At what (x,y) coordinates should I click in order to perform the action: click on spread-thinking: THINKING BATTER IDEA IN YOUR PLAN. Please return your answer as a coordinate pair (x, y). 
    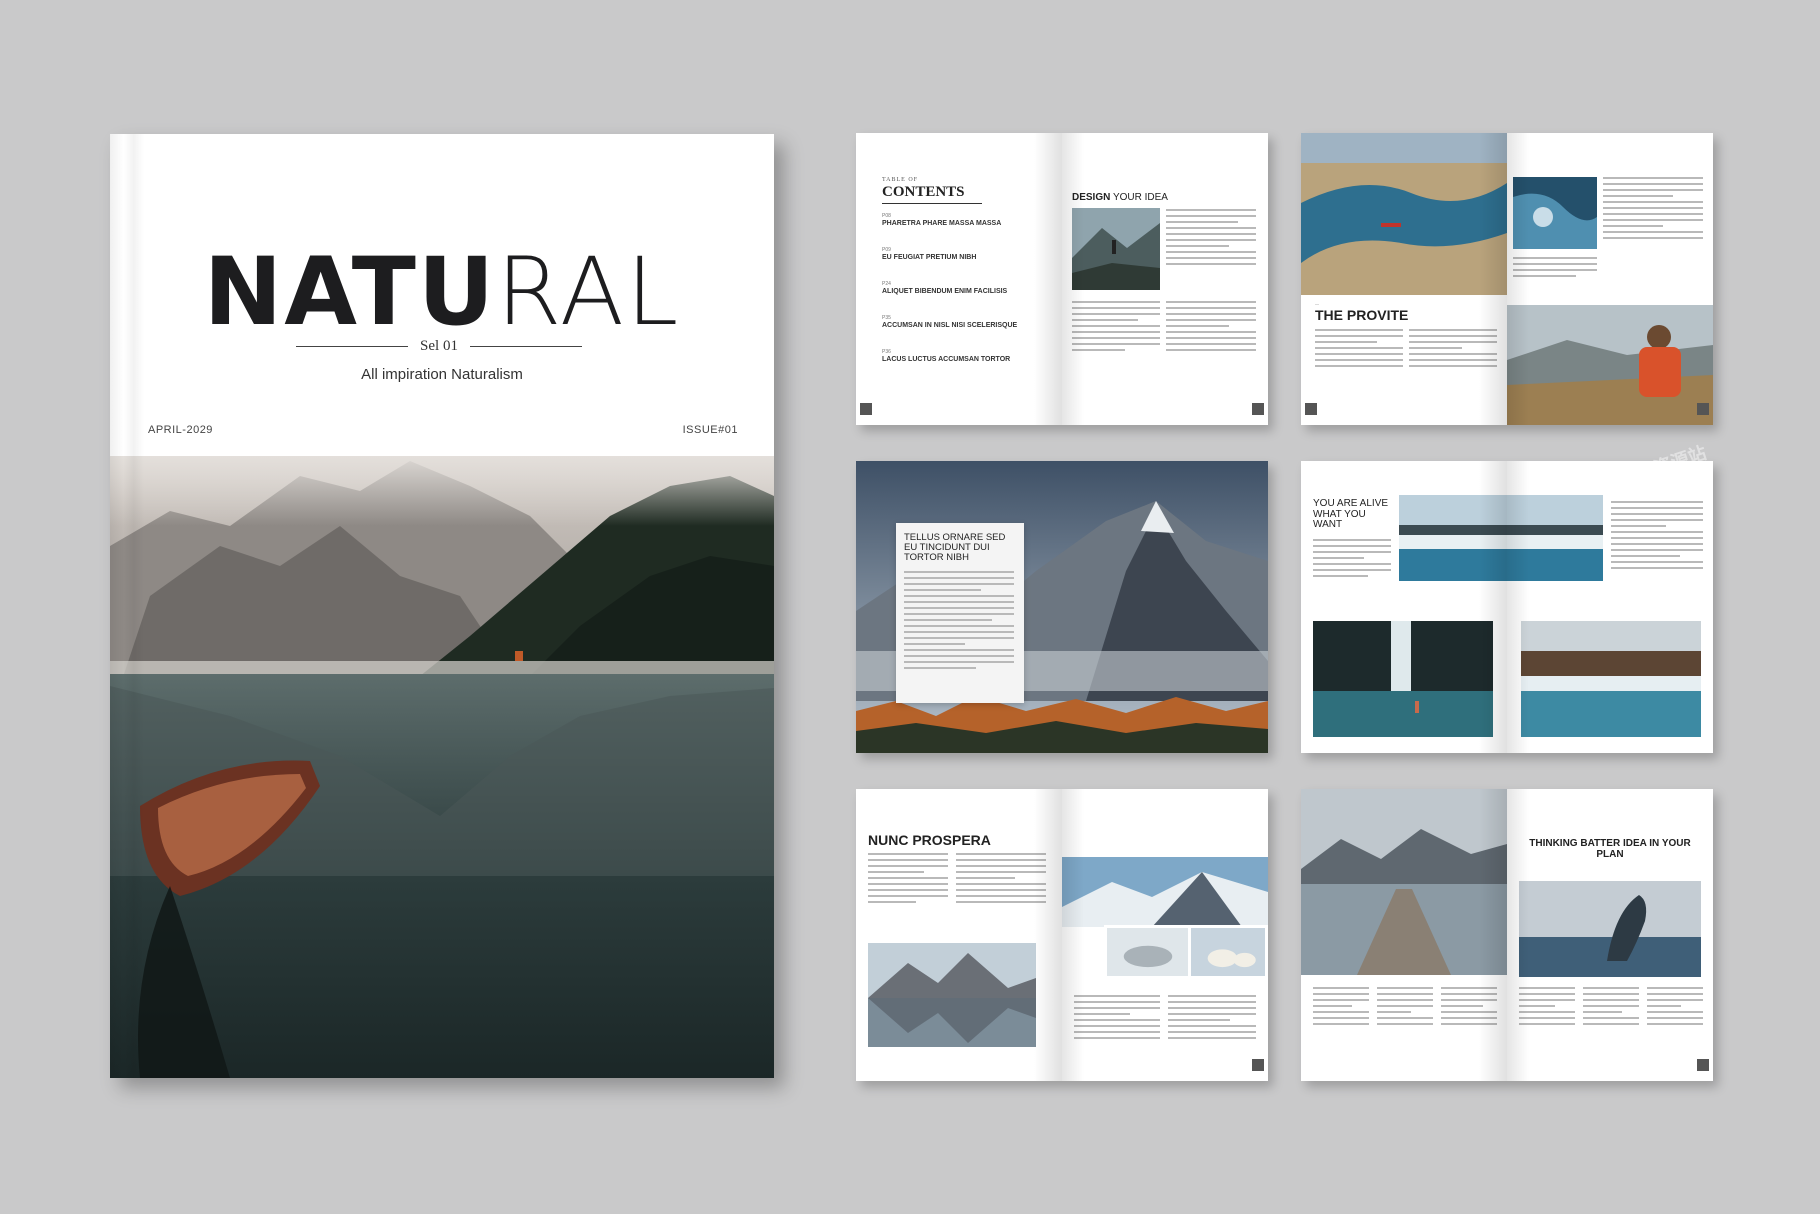
    Looking at the image, I should click on (1507, 935).